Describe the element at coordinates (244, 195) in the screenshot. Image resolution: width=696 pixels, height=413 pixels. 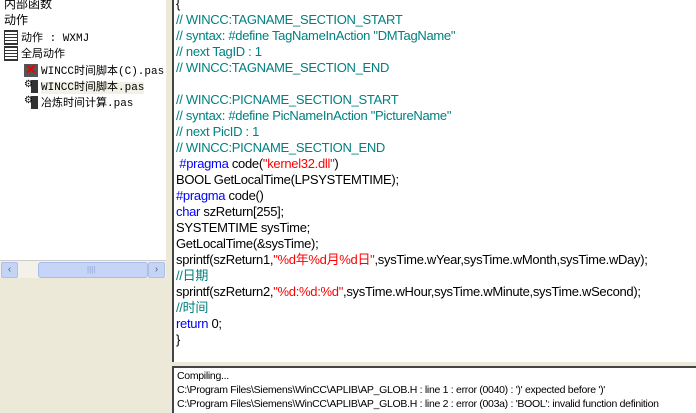
I see `code-token: code()` at that location.